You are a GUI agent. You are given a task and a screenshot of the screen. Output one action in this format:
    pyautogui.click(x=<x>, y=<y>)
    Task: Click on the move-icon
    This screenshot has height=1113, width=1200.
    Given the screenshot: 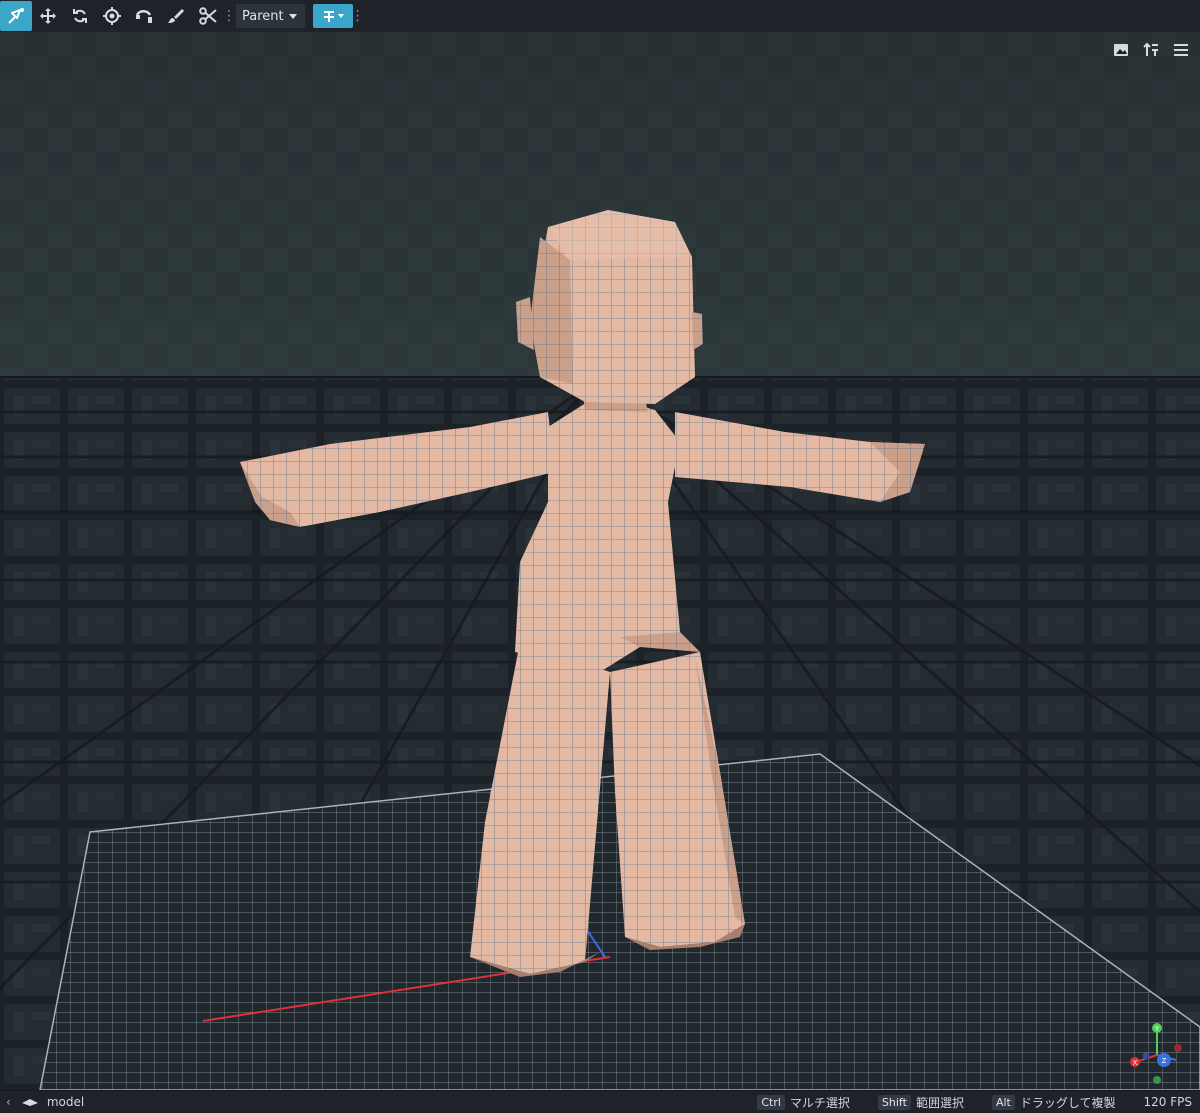 What is the action you would take?
    pyautogui.click(x=48, y=16)
    